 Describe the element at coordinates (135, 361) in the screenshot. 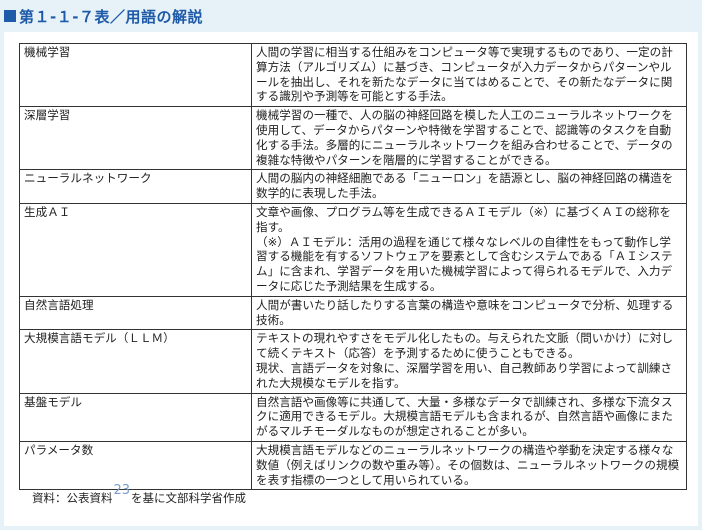

I see `term-cell: 大規模言語モデル（ＬＬＭ）` at that location.